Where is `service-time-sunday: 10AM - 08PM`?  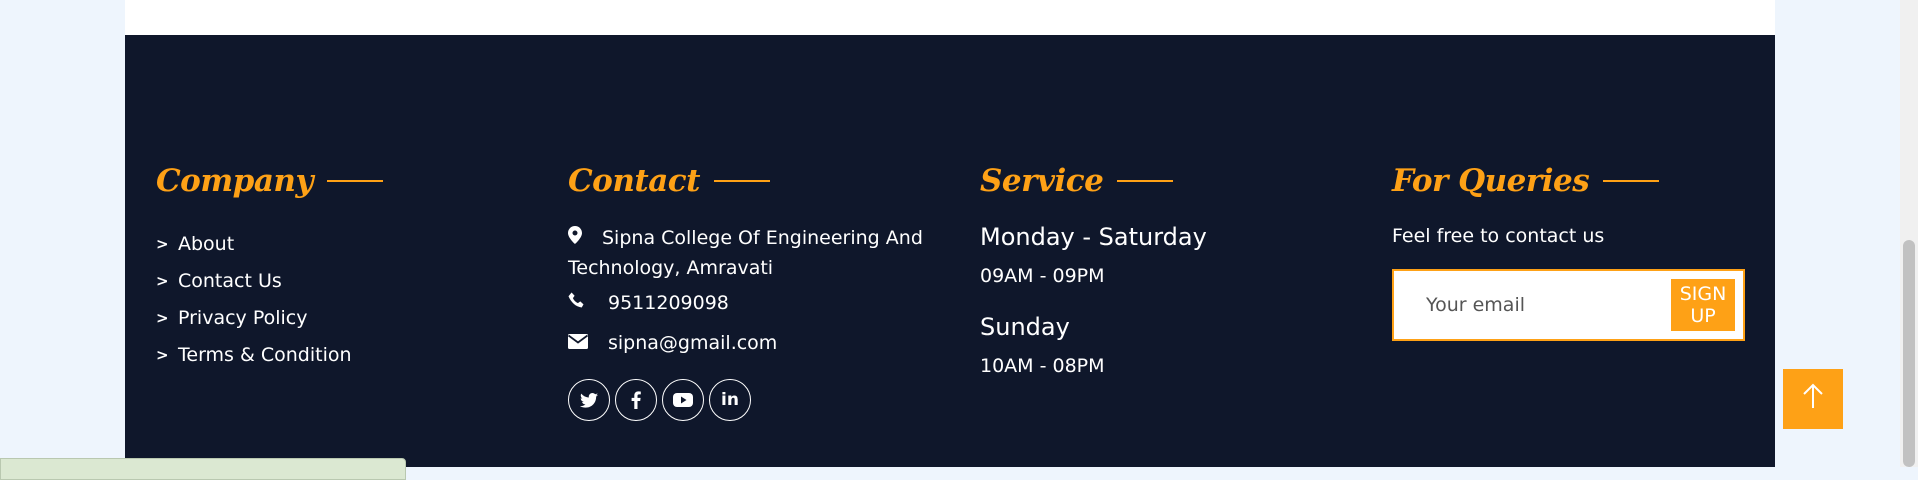
service-time-sunday: 10AM - 08PM is located at coordinates (1042, 366).